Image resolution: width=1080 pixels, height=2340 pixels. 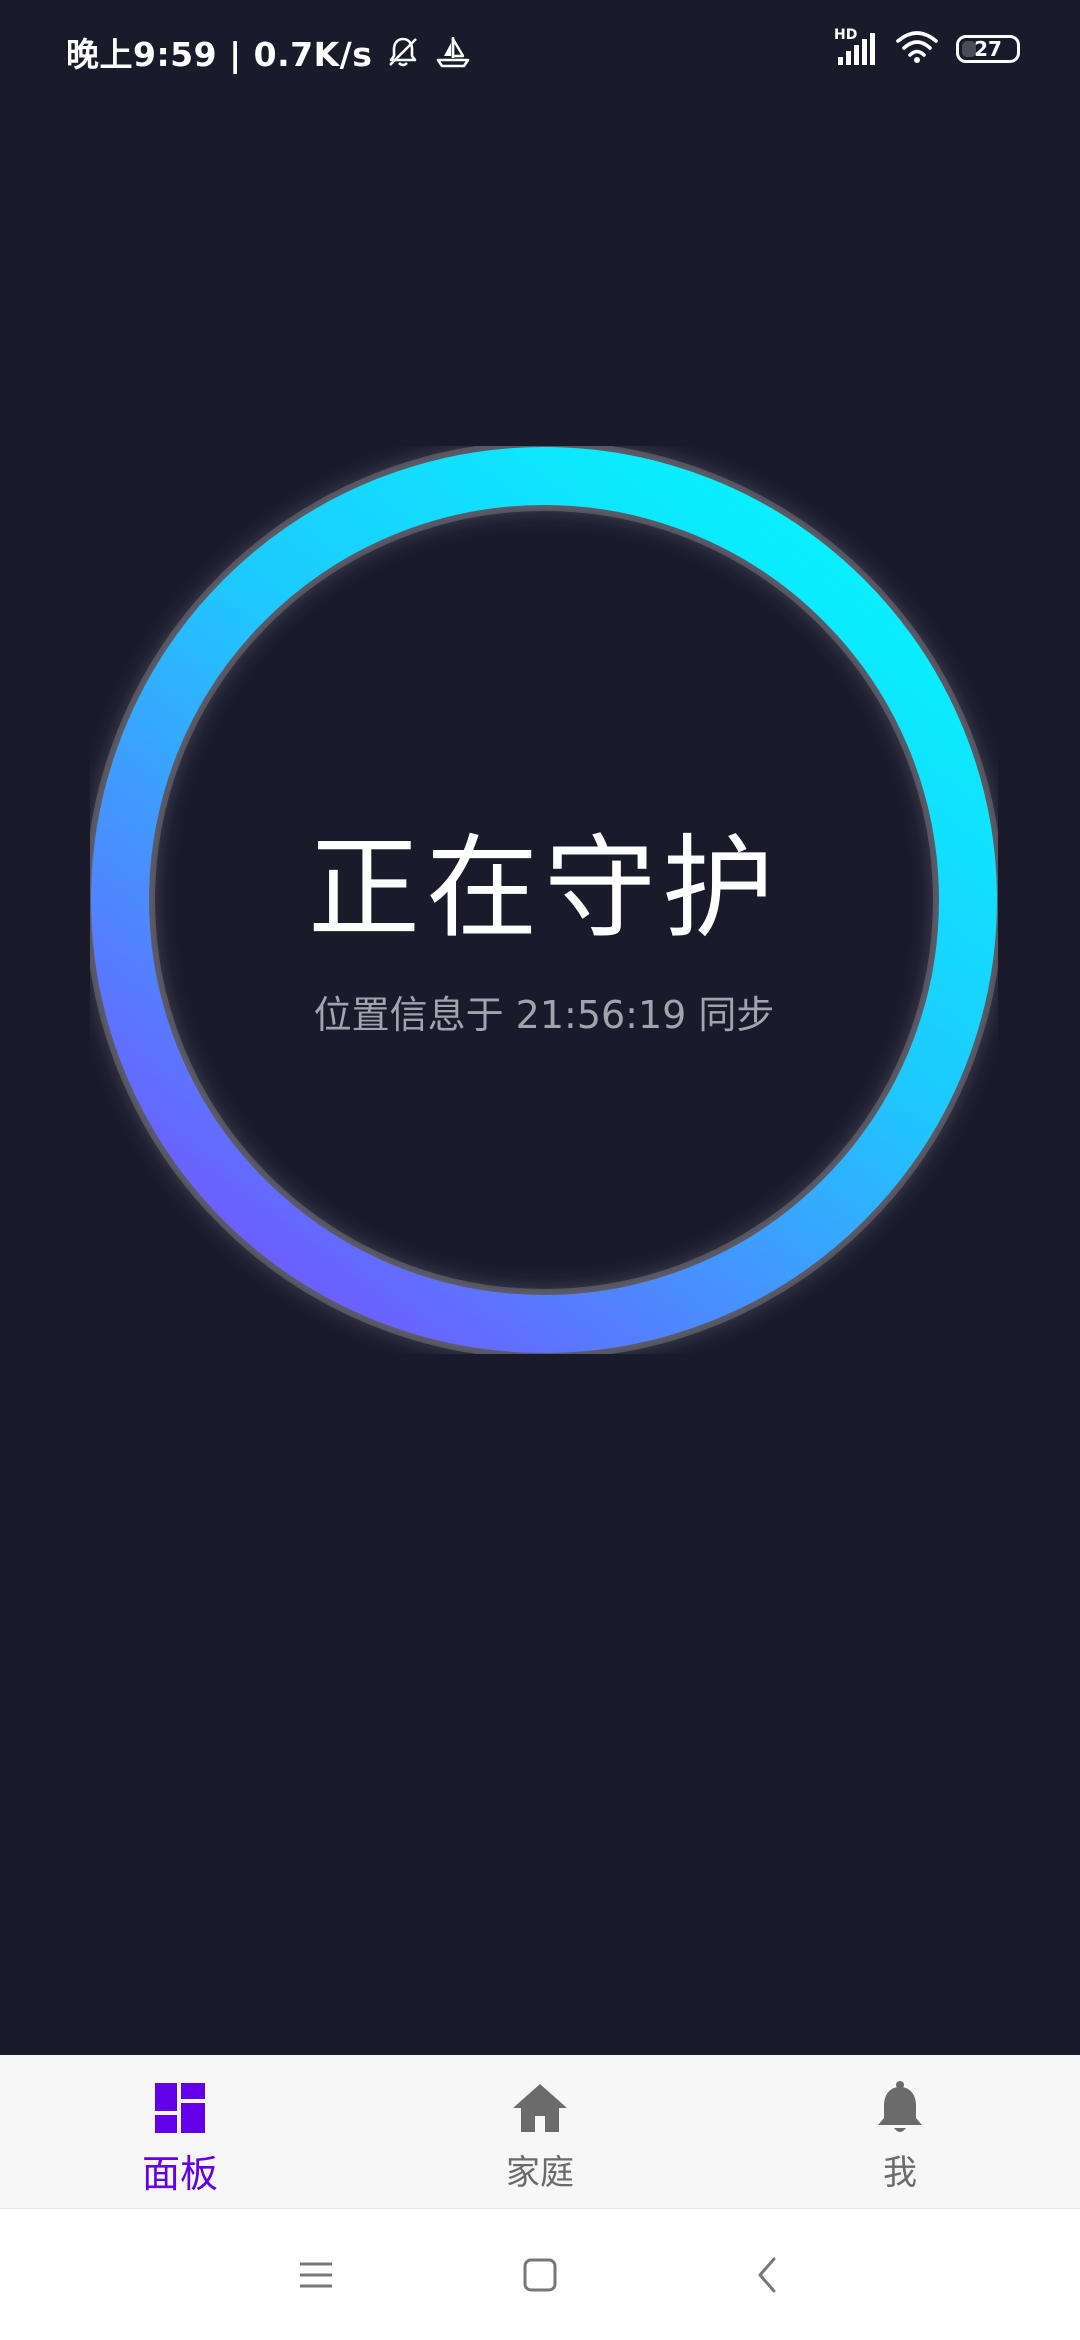 I want to click on nav-label-dashboard: 面板, so click(x=179, y=2174).